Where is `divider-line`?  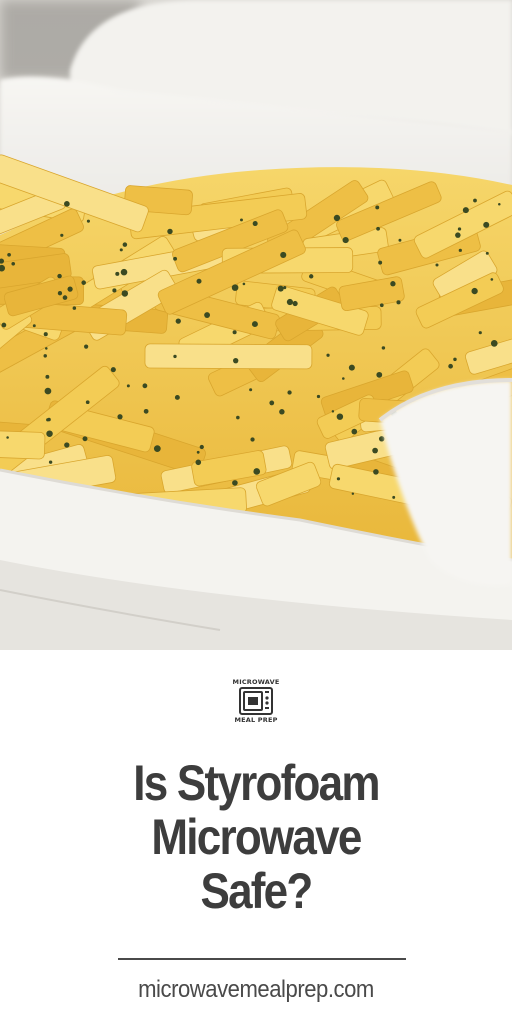
divider-line is located at coordinates (262, 959).